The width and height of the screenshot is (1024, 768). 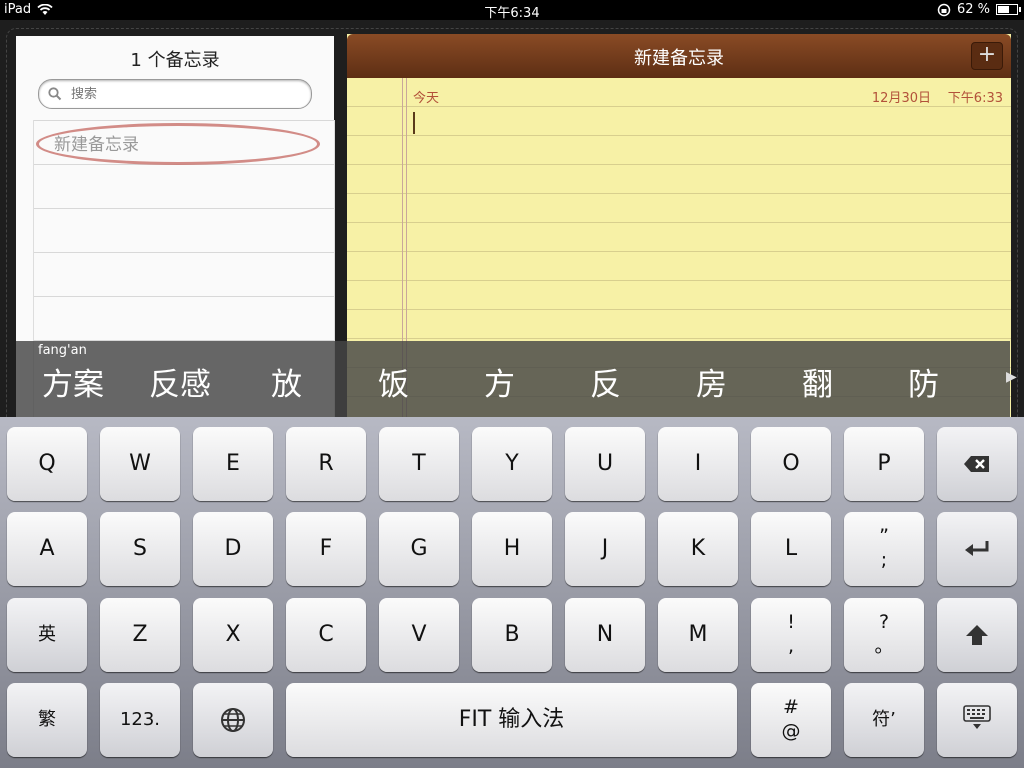 I want to click on search-input, so click(x=186, y=94).